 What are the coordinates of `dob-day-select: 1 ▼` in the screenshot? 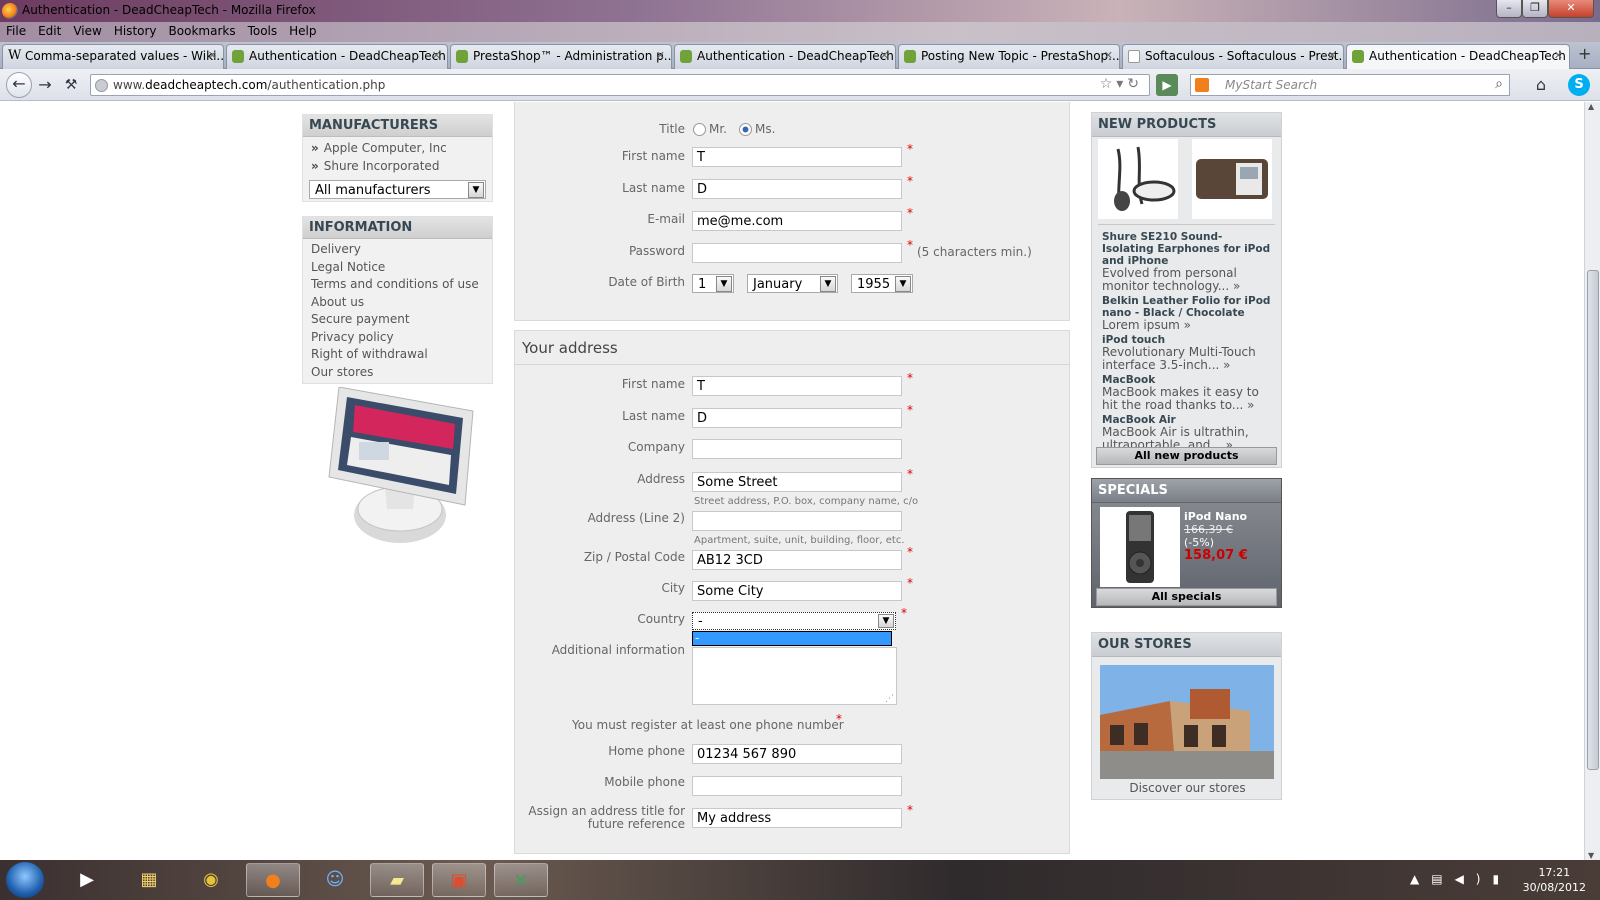 It's located at (713, 283).